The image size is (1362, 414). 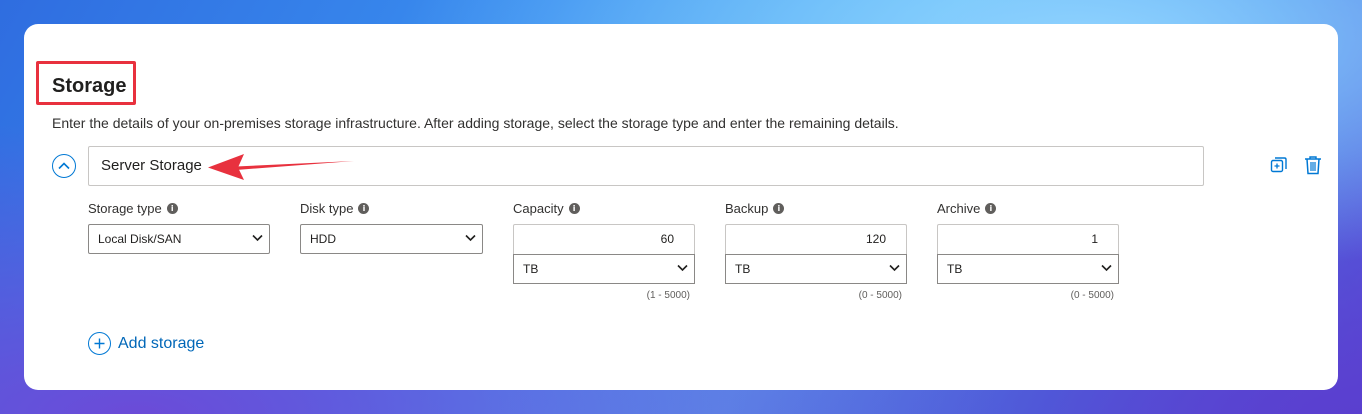 I want to click on archive-input: 1, so click(x=1028, y=239).